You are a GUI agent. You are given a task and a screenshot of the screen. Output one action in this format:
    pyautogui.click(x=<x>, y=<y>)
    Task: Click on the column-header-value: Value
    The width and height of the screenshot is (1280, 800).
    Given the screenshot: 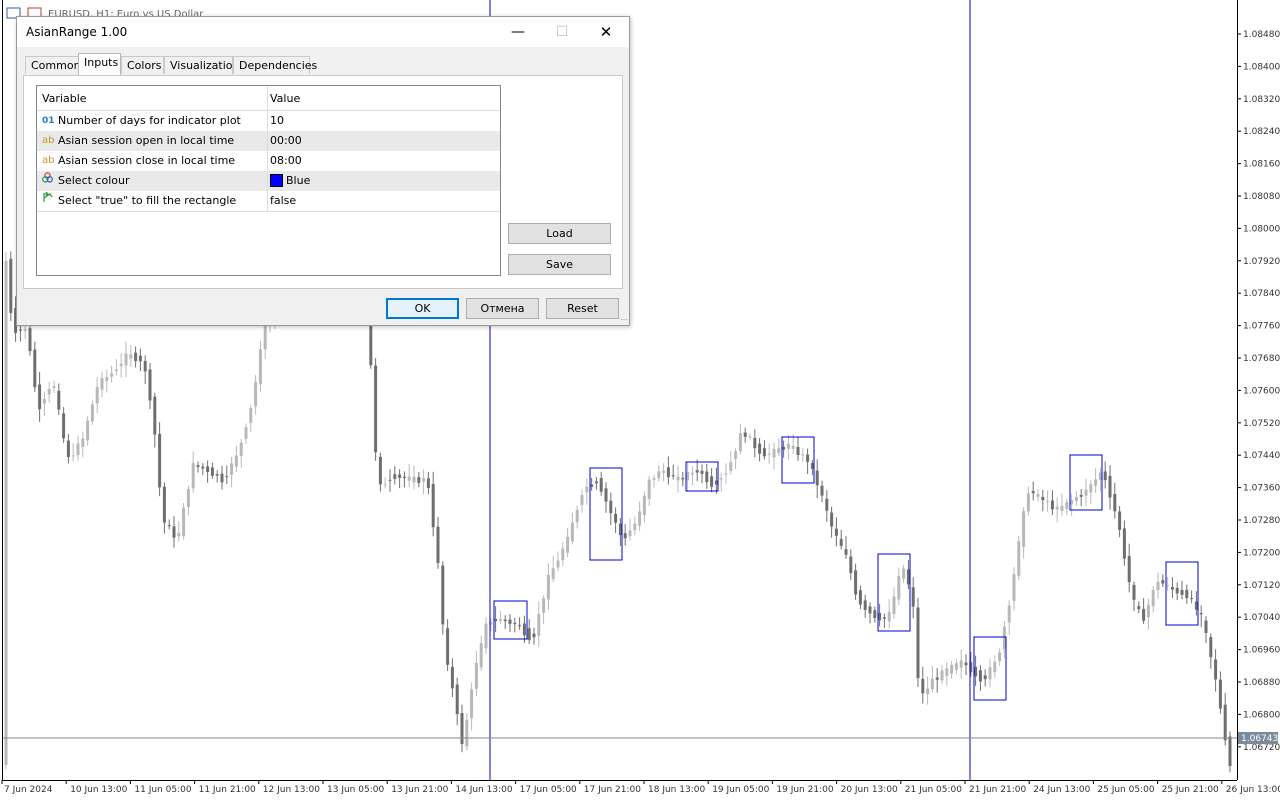 What is the action you would take?
    pyautogui.click(x=384, y=99)
    